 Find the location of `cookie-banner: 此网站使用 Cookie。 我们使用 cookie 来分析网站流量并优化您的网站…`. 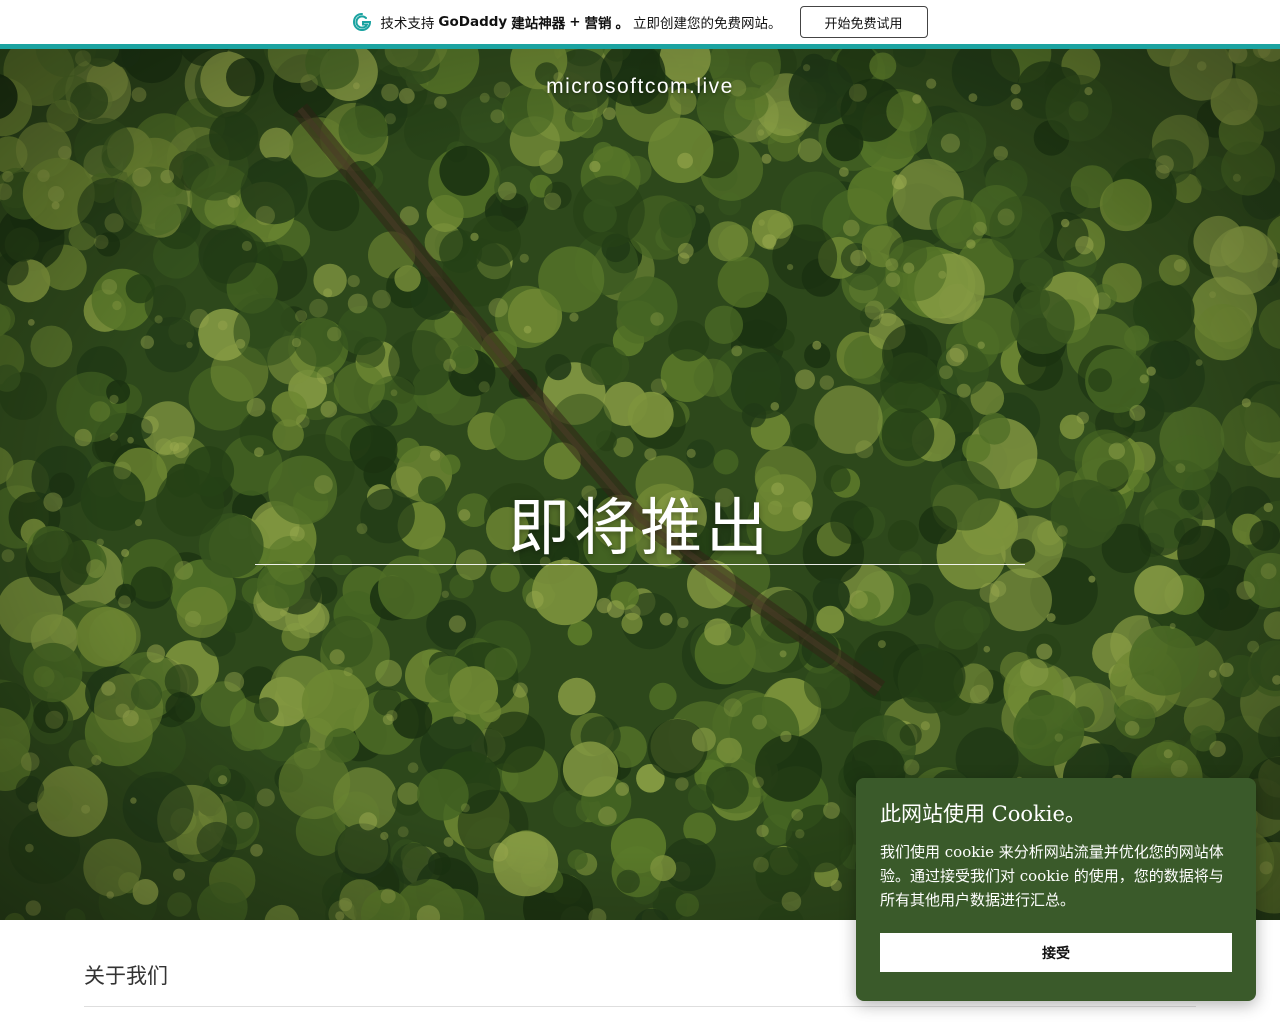

cookie-banner: 此网站使用 Cookie。 我们使用 cookie 来分析网站流量并优化您的网站… is located at coordinates (1056, 889).